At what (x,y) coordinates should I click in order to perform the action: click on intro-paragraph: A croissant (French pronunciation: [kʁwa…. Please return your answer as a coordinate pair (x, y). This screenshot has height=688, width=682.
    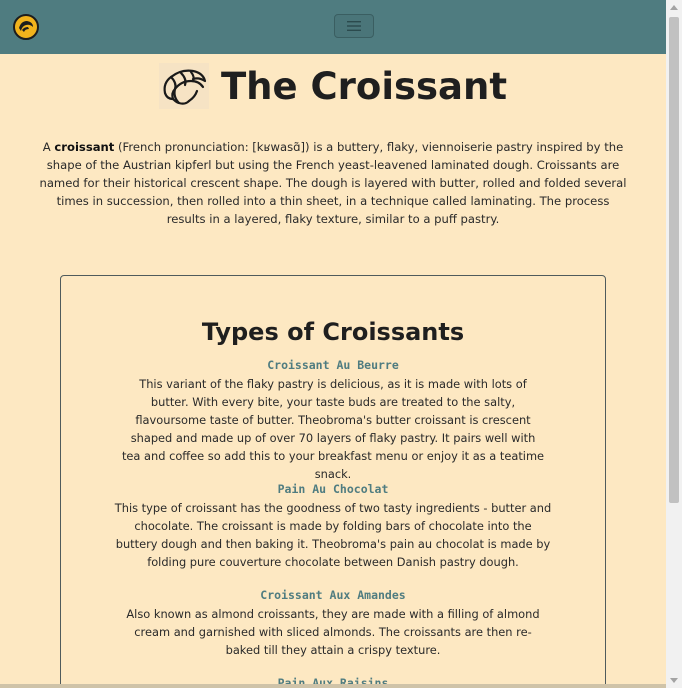
    Looking at the image, I should click on (333, 183).